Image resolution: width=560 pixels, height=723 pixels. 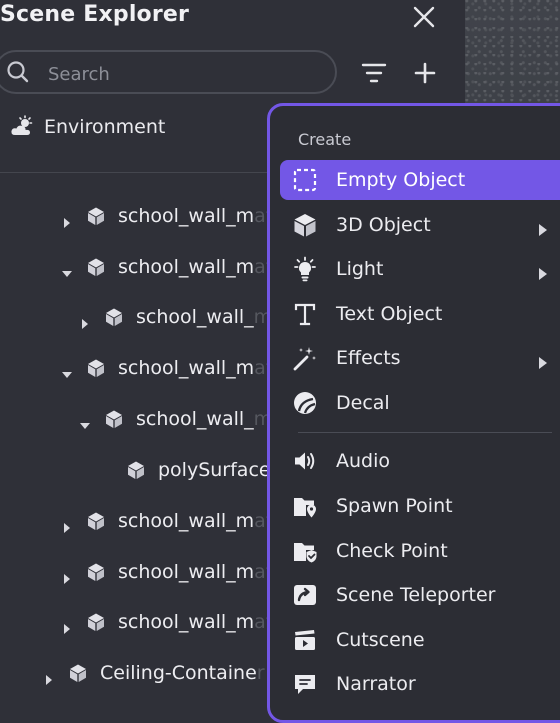 I want to click on menu-item-spawn-point: Spawn Point, so click(x=420, y=506).